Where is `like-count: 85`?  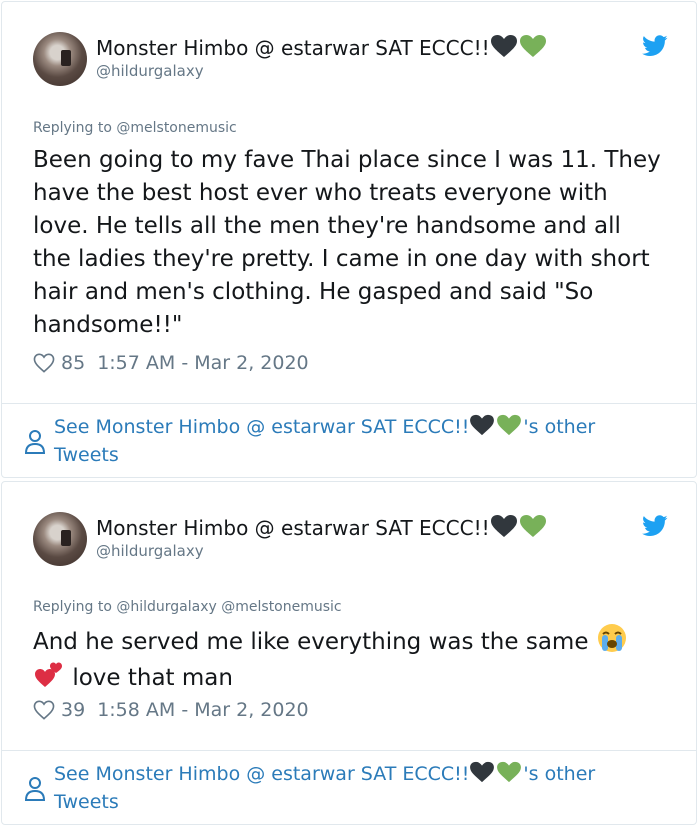 like-count: 85 is located at coordinates (73, 363).